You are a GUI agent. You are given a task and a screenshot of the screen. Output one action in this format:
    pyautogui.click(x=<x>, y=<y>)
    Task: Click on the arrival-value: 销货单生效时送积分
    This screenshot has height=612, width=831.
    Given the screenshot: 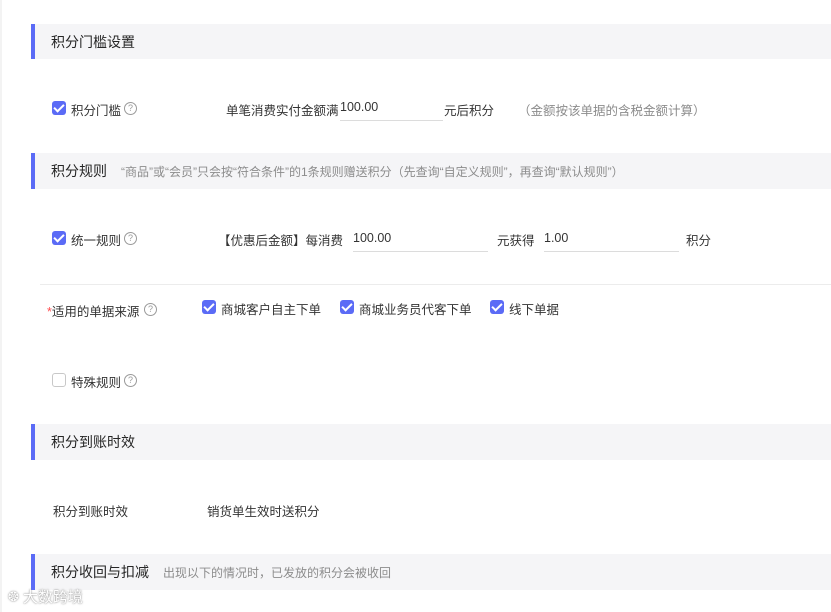 What is the action you would take?
    pyautogui.click(x=263, y=512)
    